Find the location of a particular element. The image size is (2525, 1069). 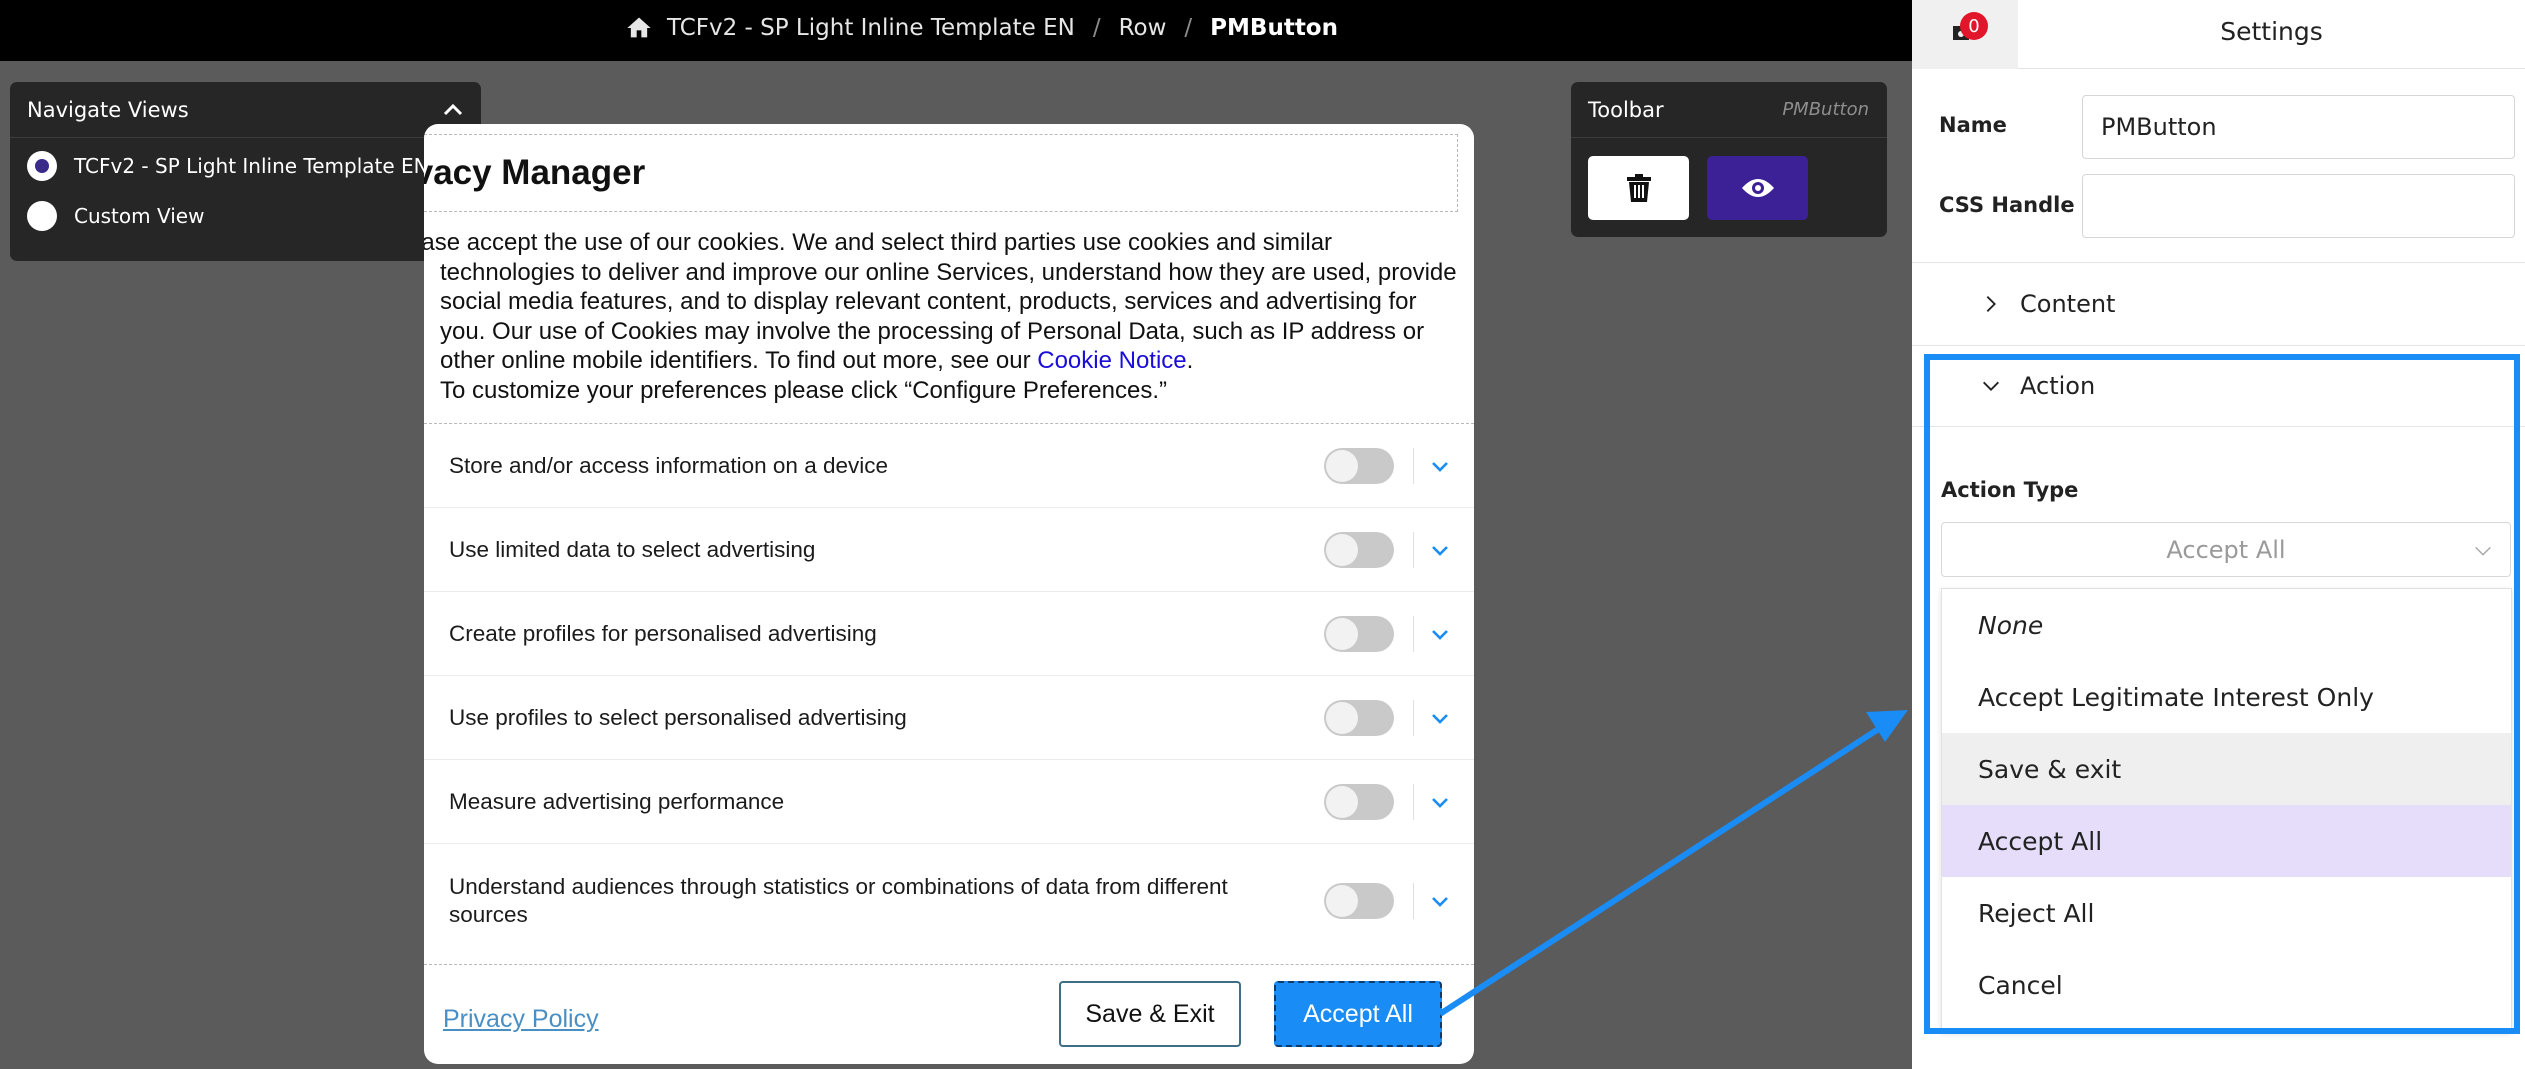

privacy-manager-title-box: ivacy Manager is located at coordinates (941, 173).